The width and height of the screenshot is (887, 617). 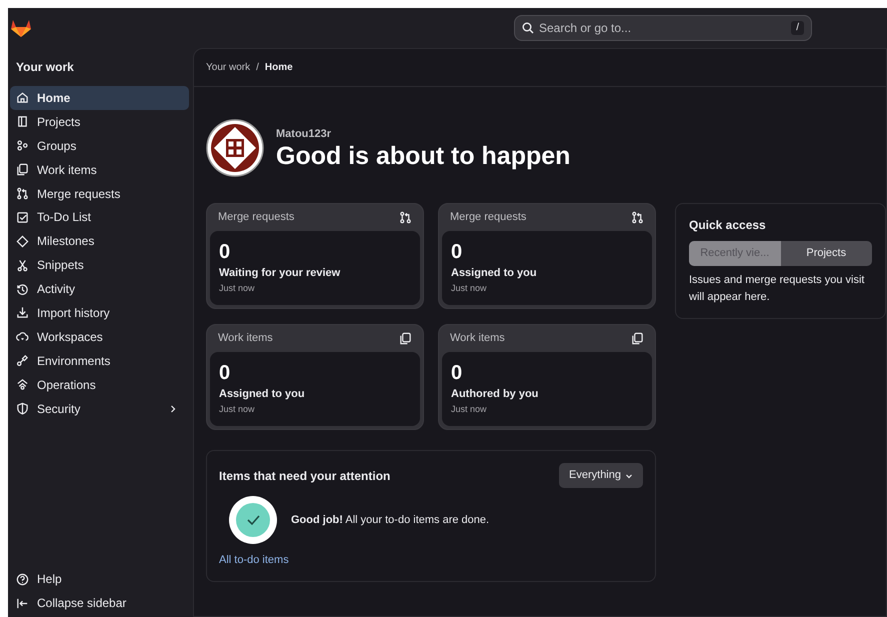 What do you see at coordinates (99, 408) in the screenshot?
I see `sidebar-item: Security` at bounding box center [99, 408].